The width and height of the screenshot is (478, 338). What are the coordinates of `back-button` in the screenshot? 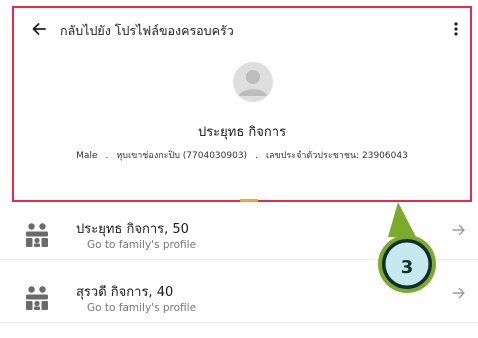 It's located at (39, 29).